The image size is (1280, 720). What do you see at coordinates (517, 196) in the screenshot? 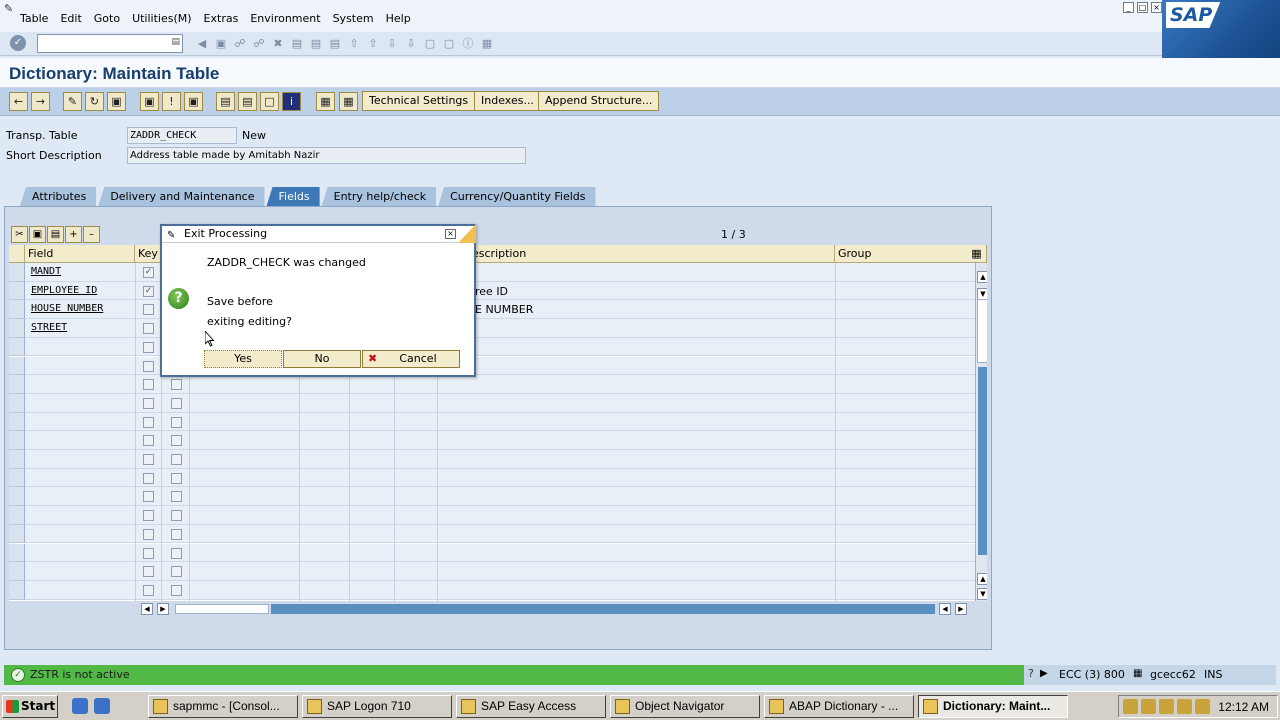
I see `tab-currency-quantity: Currency/Quantity Fields` at bounding box center [517, 196].